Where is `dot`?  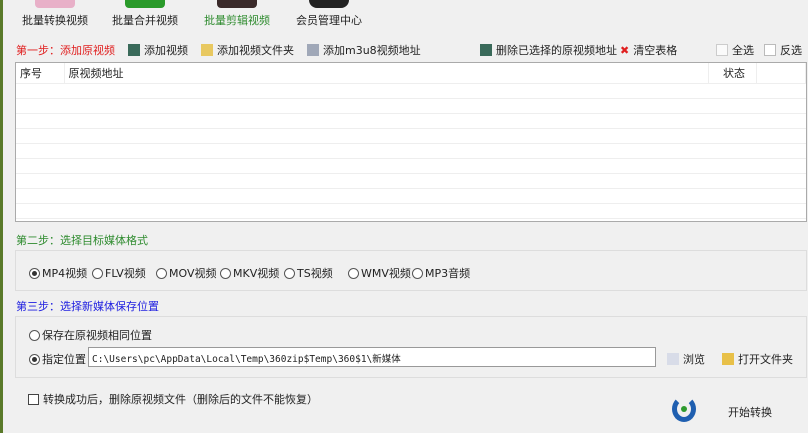
dot is located at coordinates (684, 409).